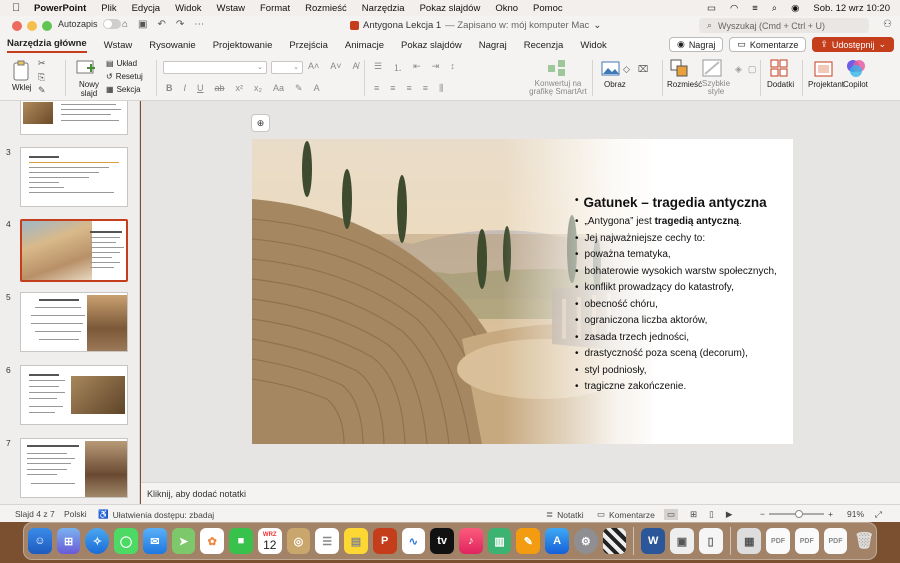 The width and height of the screenshot is (900, 563). I want to click on tab-design: Projektowanie, so click(243, 45).